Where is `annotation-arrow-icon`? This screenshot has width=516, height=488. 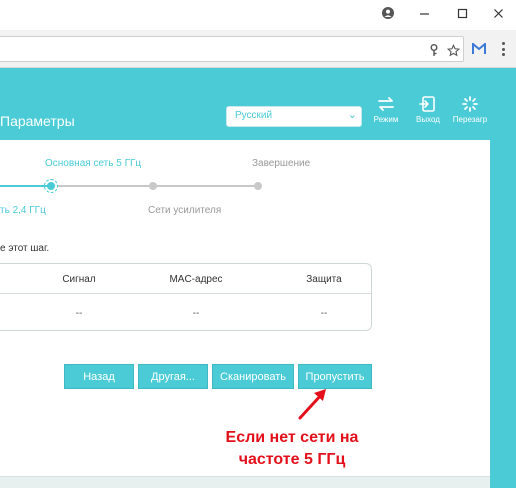
annotation-arrow-icon is located at coordinates (312, 404).